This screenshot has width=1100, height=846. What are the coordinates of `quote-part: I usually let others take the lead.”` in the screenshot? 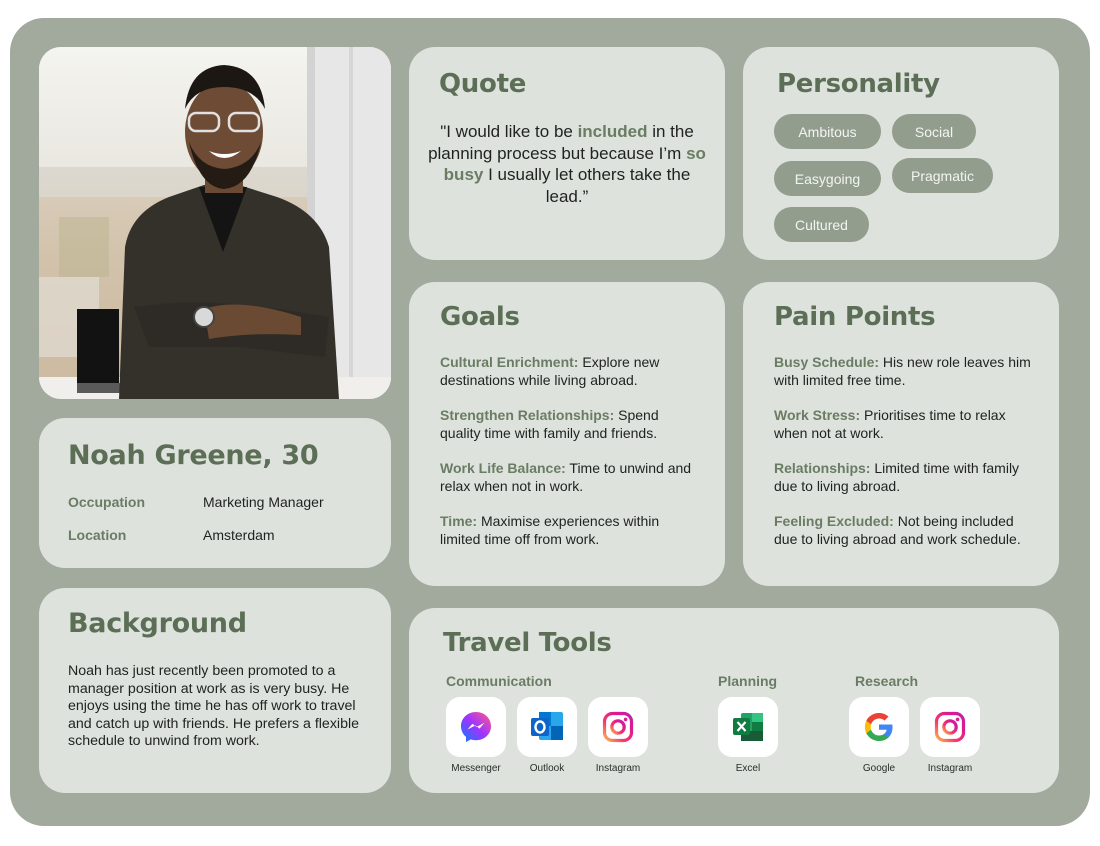 It's located at (587, 185).